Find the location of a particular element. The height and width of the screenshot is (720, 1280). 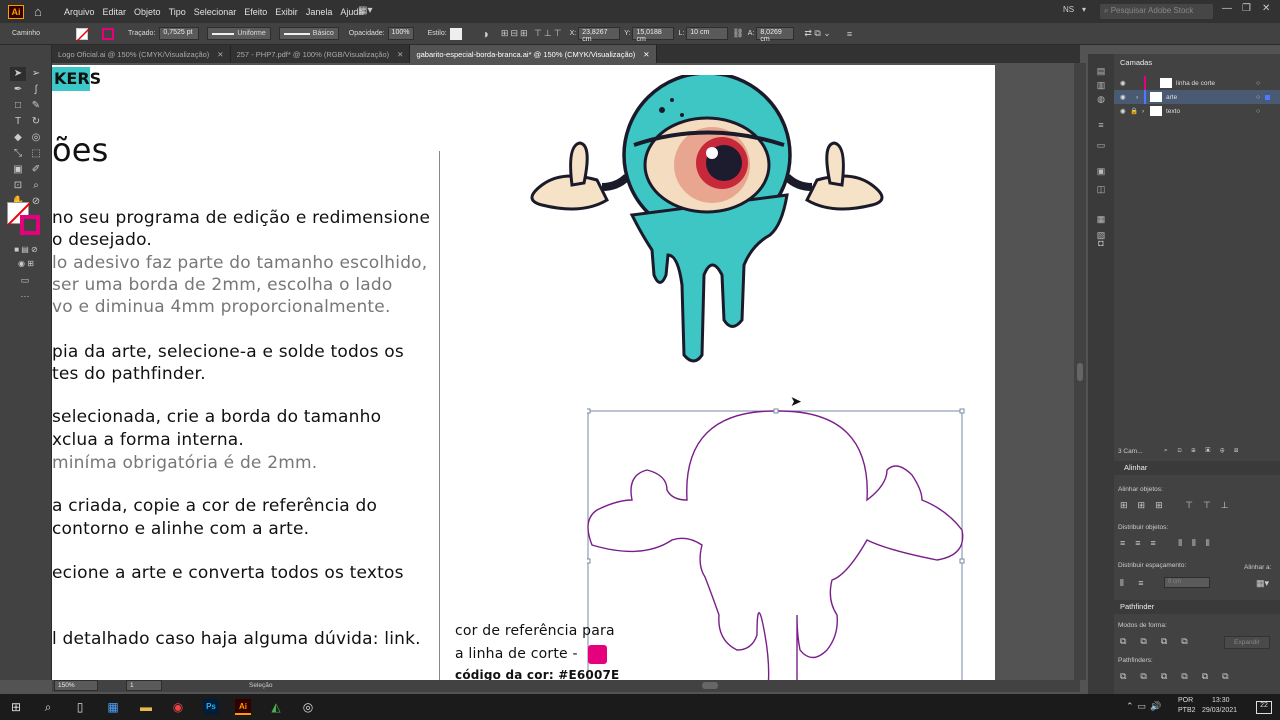

align-icons: ⊞⊟⊞ ⊤⊥⊤ is located at coordinates (532, 33).